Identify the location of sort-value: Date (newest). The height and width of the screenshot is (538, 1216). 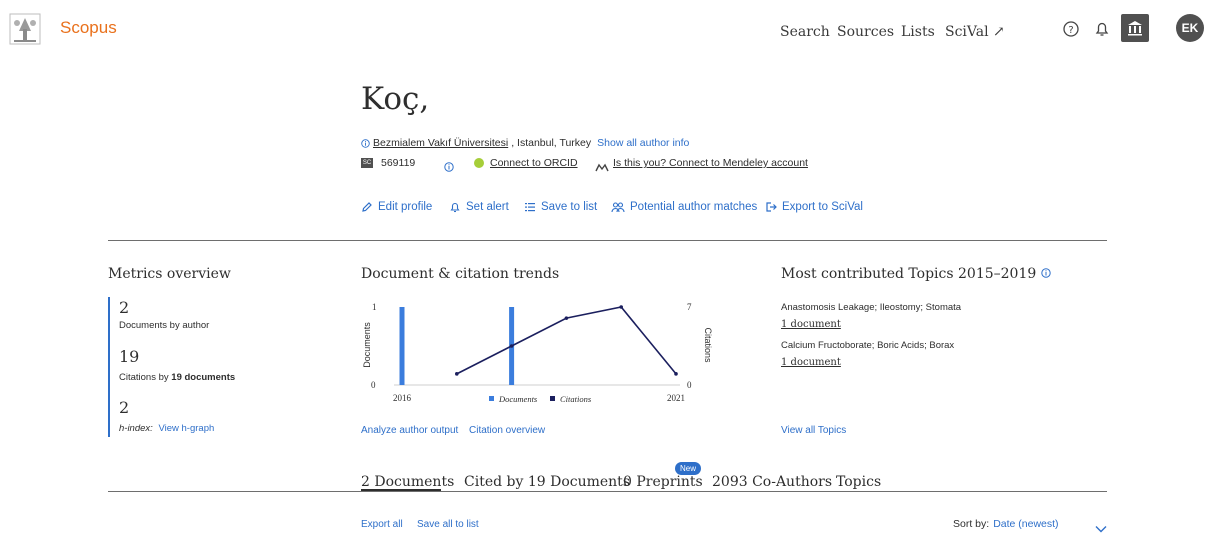
(1025, 524).